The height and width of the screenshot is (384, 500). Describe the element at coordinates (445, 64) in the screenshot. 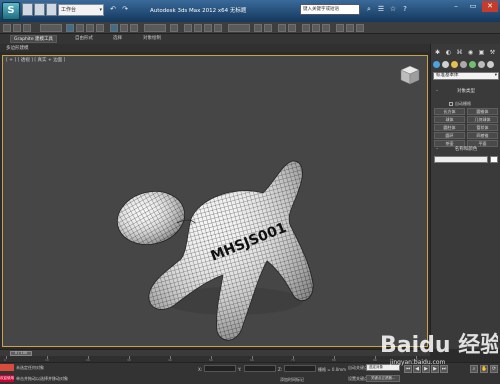

I see `shapes-icon` at that location.